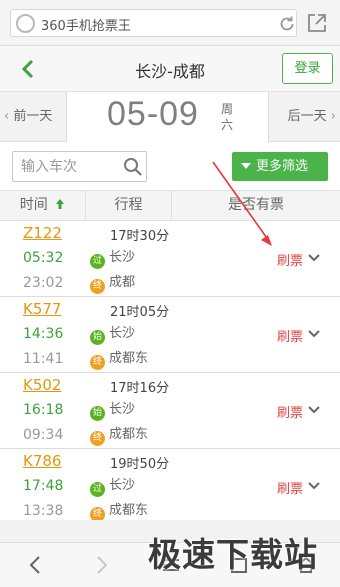 The width and height of the screenshot is (340, 587). What do you see at coordinates (101, 565) in the screenshot?
I see `forward-nav-icon` at bounding box center [101, 565].